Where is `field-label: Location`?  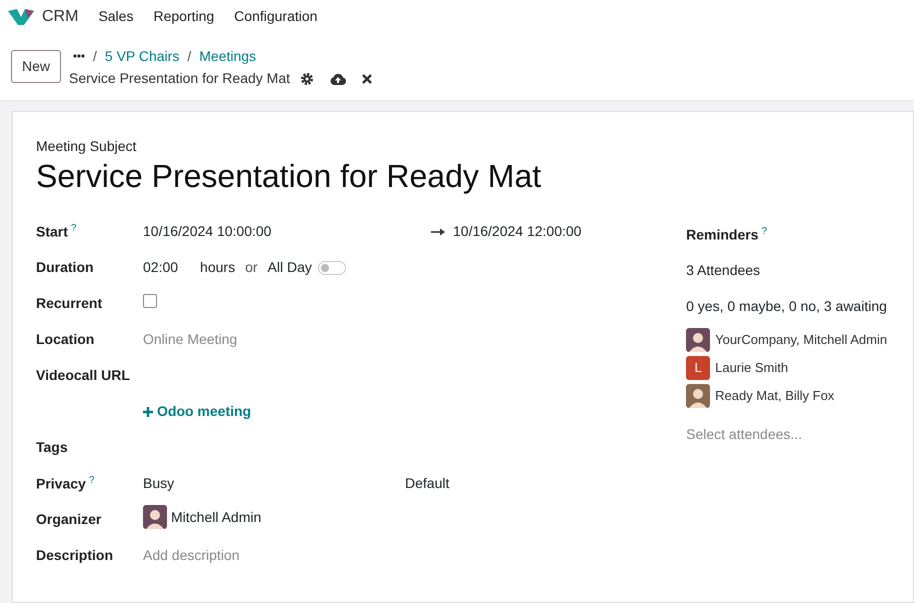
field-label: Location is located at coordinates (65, 339).